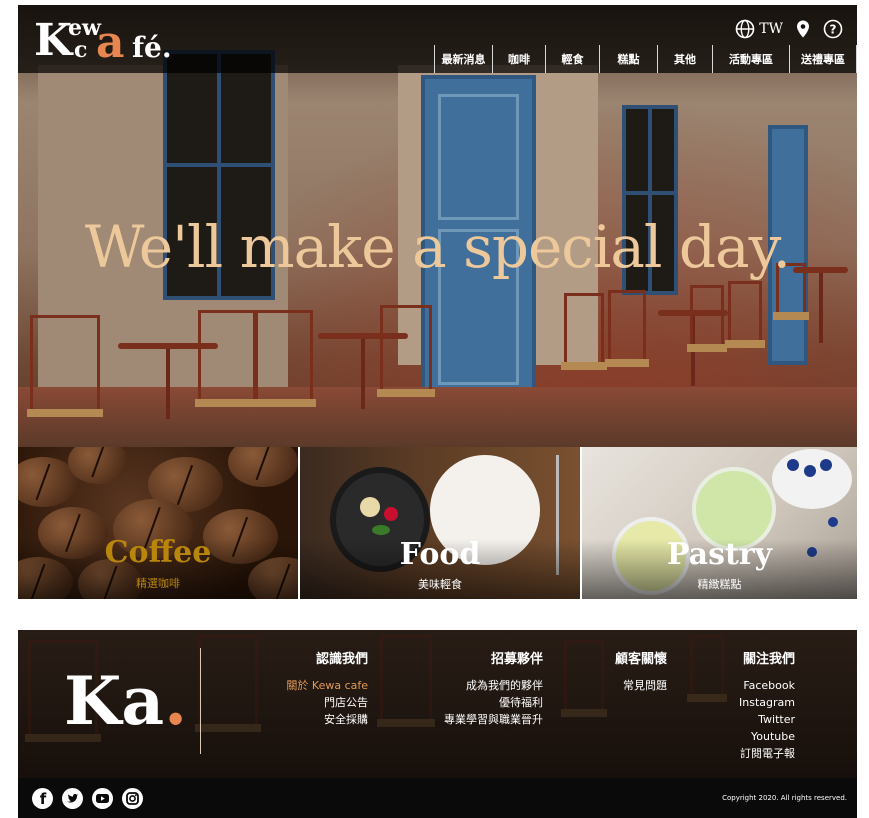 The height and width of the screenshot is (818, 869). What do you see at coordinates (463, 59) in the screenshot?
I see `nav-item-news: 最新消息` at bounding box center [463, 59].